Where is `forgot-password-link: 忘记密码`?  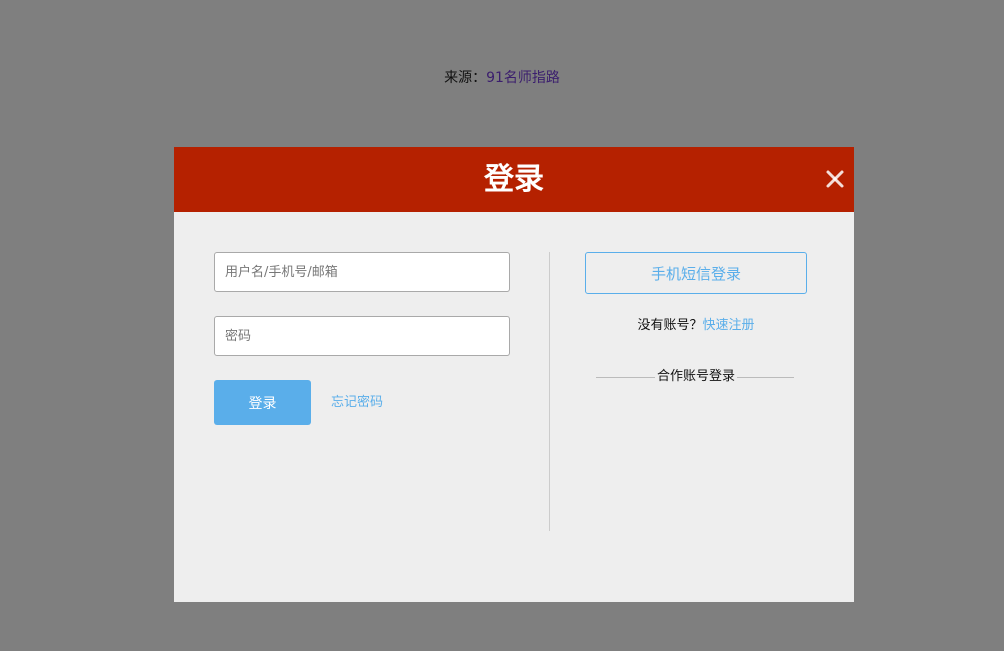 forgot-password-link: 忘记密码 is located at coordinates (357, 403).